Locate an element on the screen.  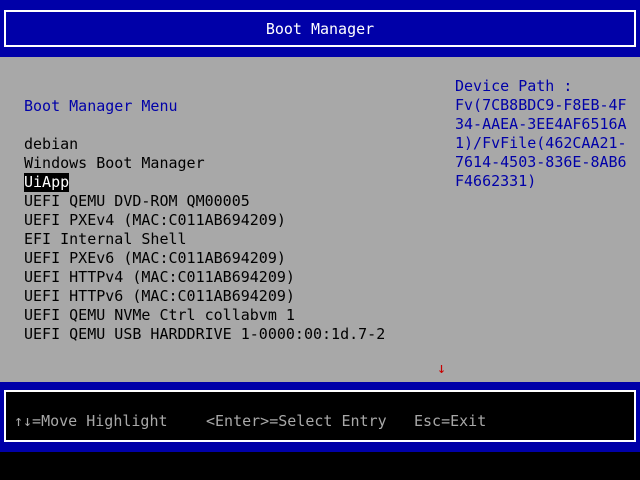
entry-label: UEFI QEMU USB HARDDRIVE 1-0000:00:1d.7-2 is located at coordinates (205, 334).